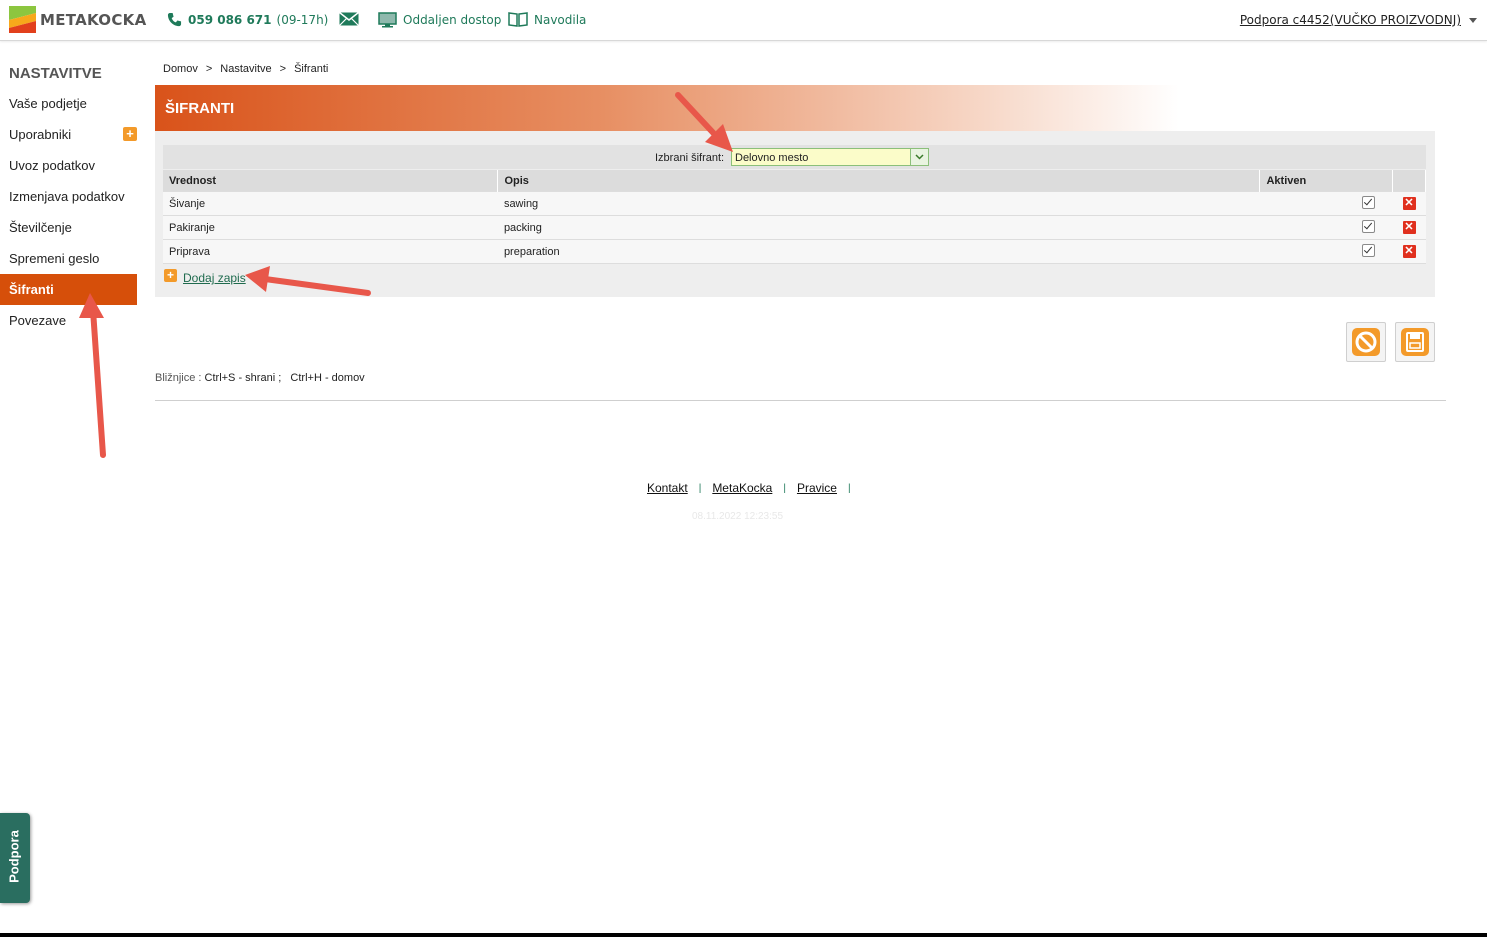  I want to click on sidebar-item-import: Uvoz podatkov, so click(68, 165).